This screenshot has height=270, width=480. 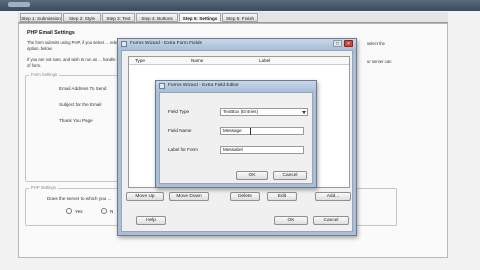 What do you see at coordinates (104, 211) in the screenshot?
I see `radio-no` at bounding box center [104, 211].